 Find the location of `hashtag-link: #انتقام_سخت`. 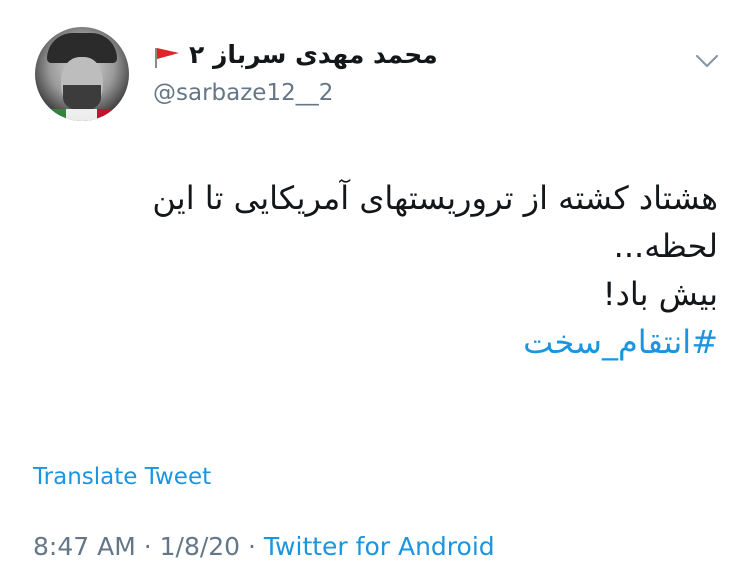

hashtag-link: #انتقام_سخت is located at coordinates (373, 342).